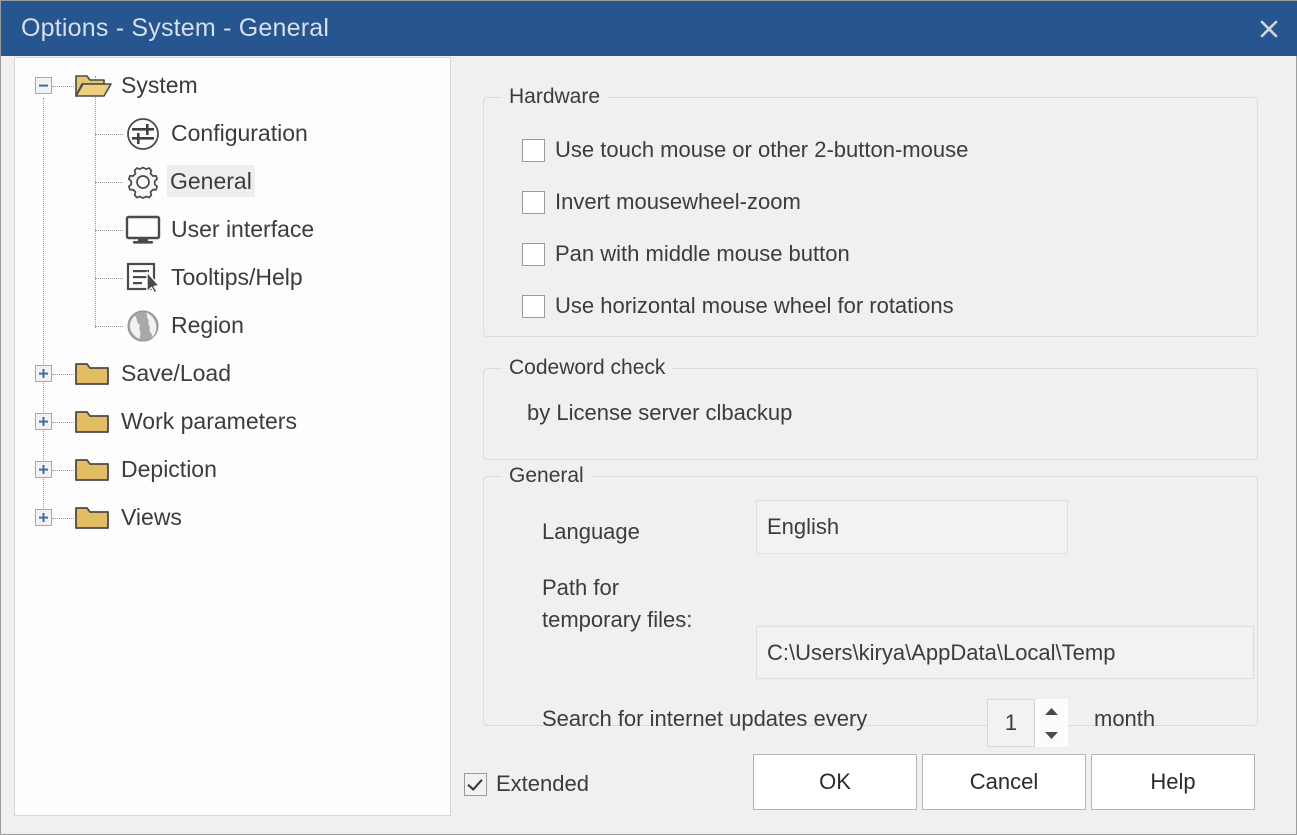 This screenshot has width=1297, height=835. I want to click on tree-item-label: Depiction, so click(169, 469).